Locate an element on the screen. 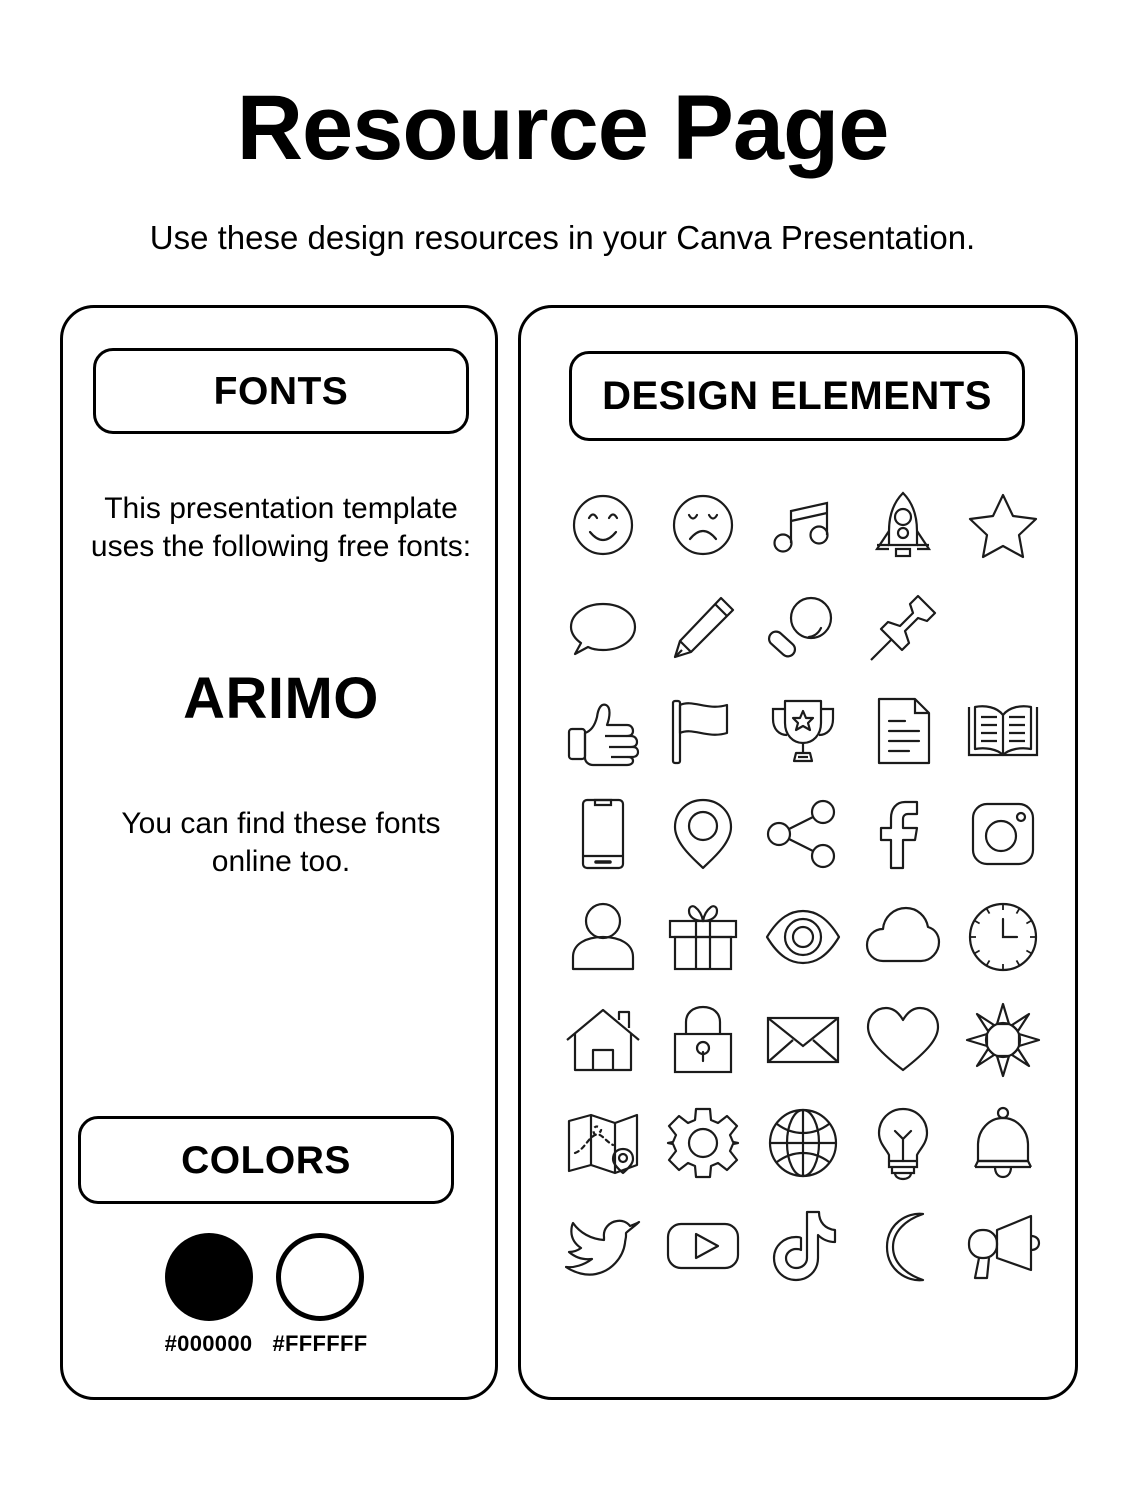 The height and width of the screenshot is (1500, 1125). fonts-heading-label: FONTS is located at coordinates (281, 391).